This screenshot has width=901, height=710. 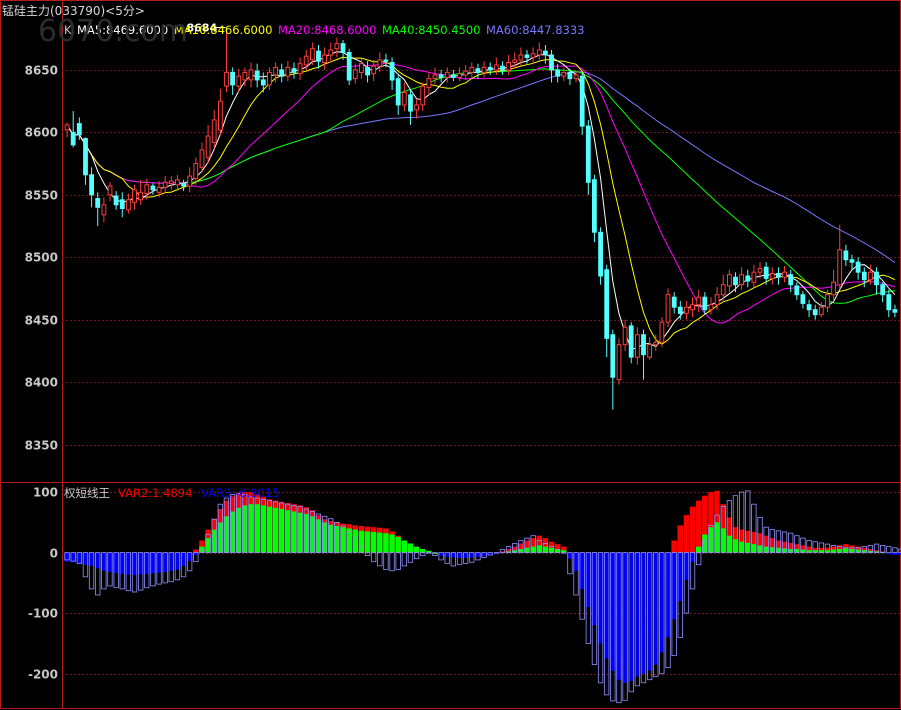 What do you see at coordinates (41, 258) in the screenshot?
I see `y-tick-label: 8500` at bounding box center [41, 258].